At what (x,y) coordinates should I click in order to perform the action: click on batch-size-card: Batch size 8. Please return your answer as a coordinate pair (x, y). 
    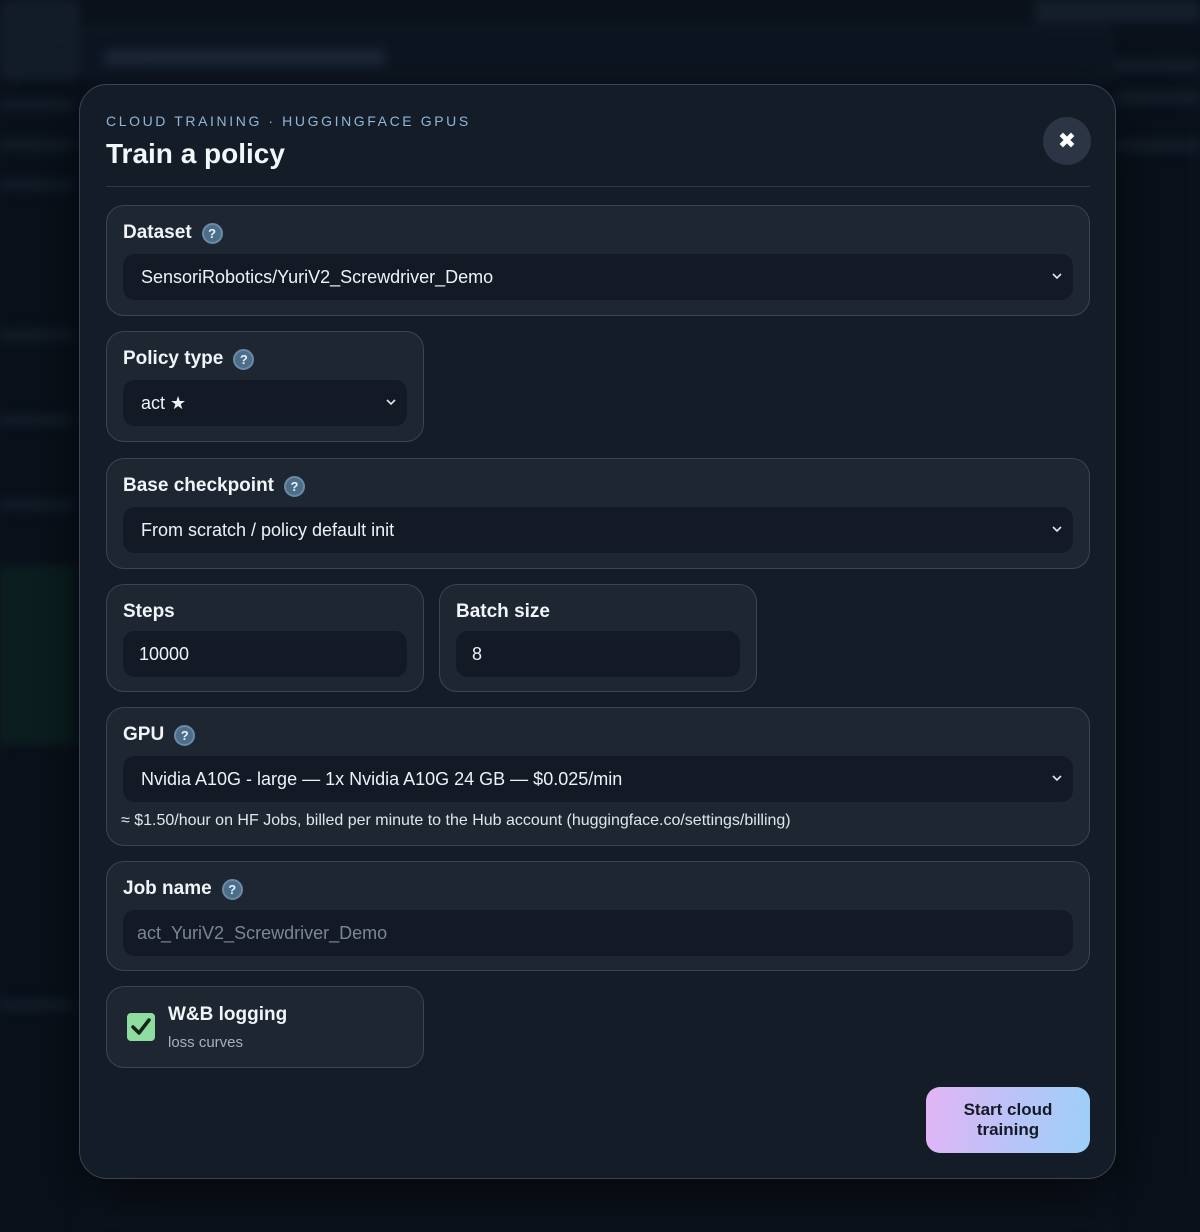
    Looking at the image, I should click on (598, 638).